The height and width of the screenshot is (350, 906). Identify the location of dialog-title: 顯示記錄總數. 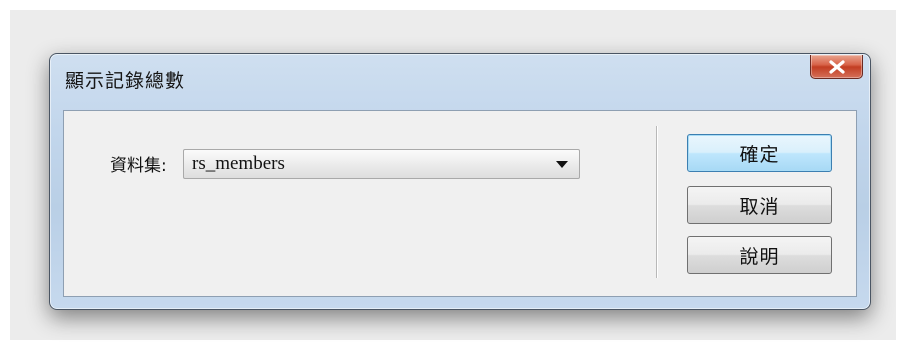
(125, 81).